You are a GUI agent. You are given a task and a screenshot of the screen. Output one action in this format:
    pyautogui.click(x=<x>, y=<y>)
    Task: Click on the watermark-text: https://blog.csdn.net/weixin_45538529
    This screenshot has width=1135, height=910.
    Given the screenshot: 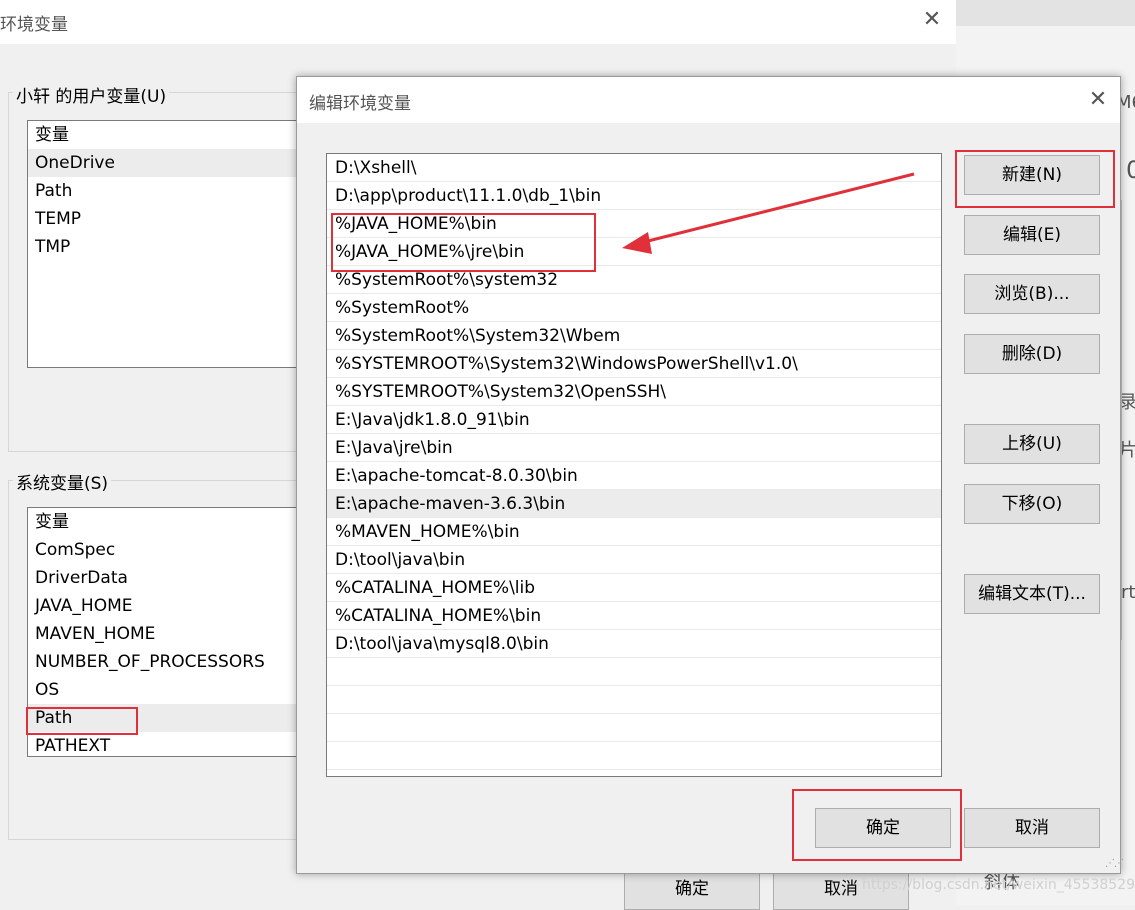 What is the action you would take?
    pyautogui.click(x=998, y=885)
    